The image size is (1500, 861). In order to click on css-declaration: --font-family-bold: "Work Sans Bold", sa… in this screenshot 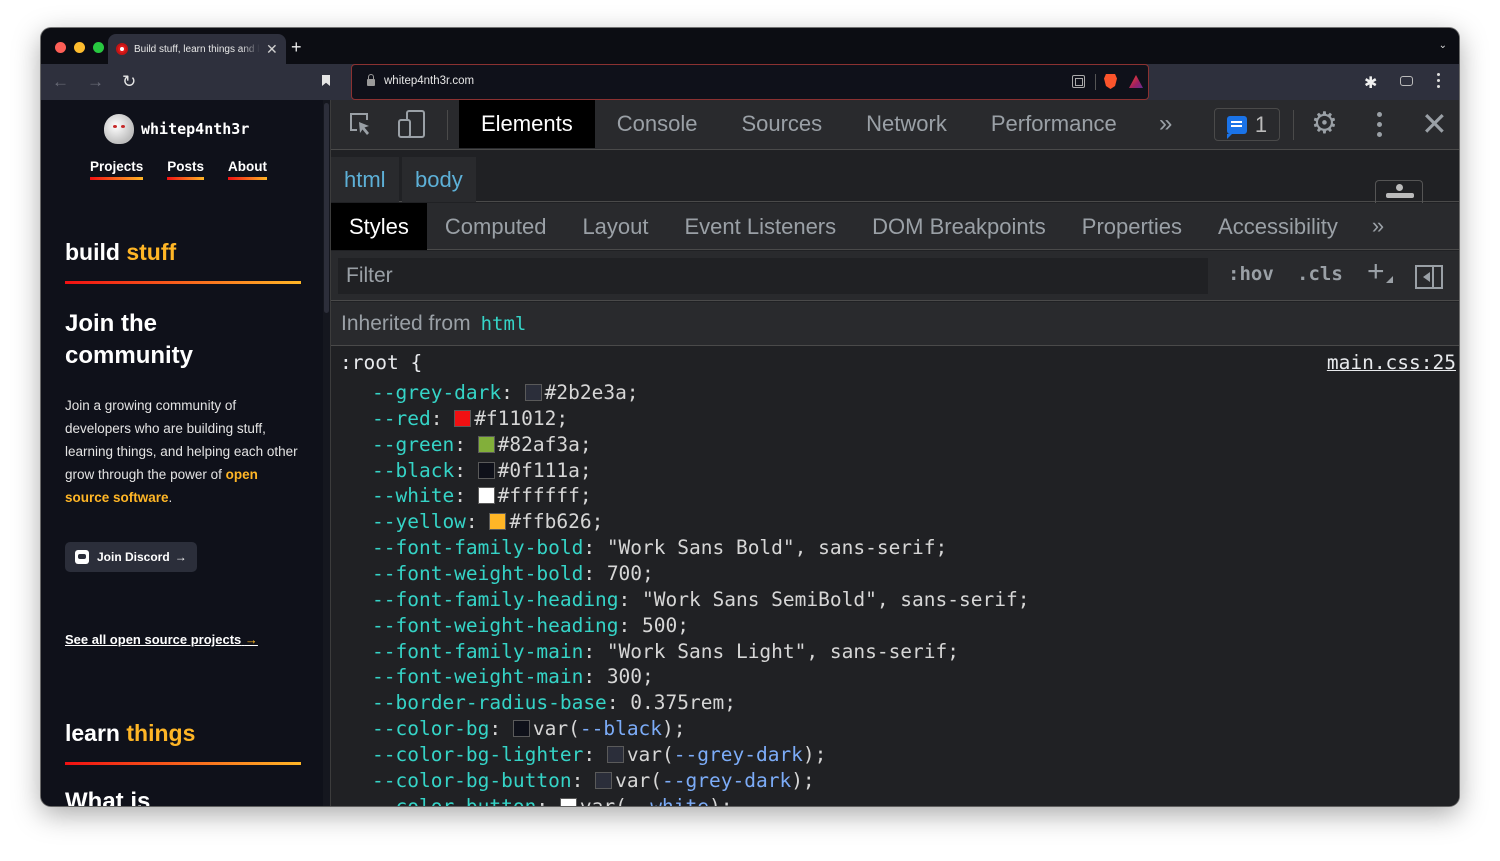, I will do `click(659, 548)`.